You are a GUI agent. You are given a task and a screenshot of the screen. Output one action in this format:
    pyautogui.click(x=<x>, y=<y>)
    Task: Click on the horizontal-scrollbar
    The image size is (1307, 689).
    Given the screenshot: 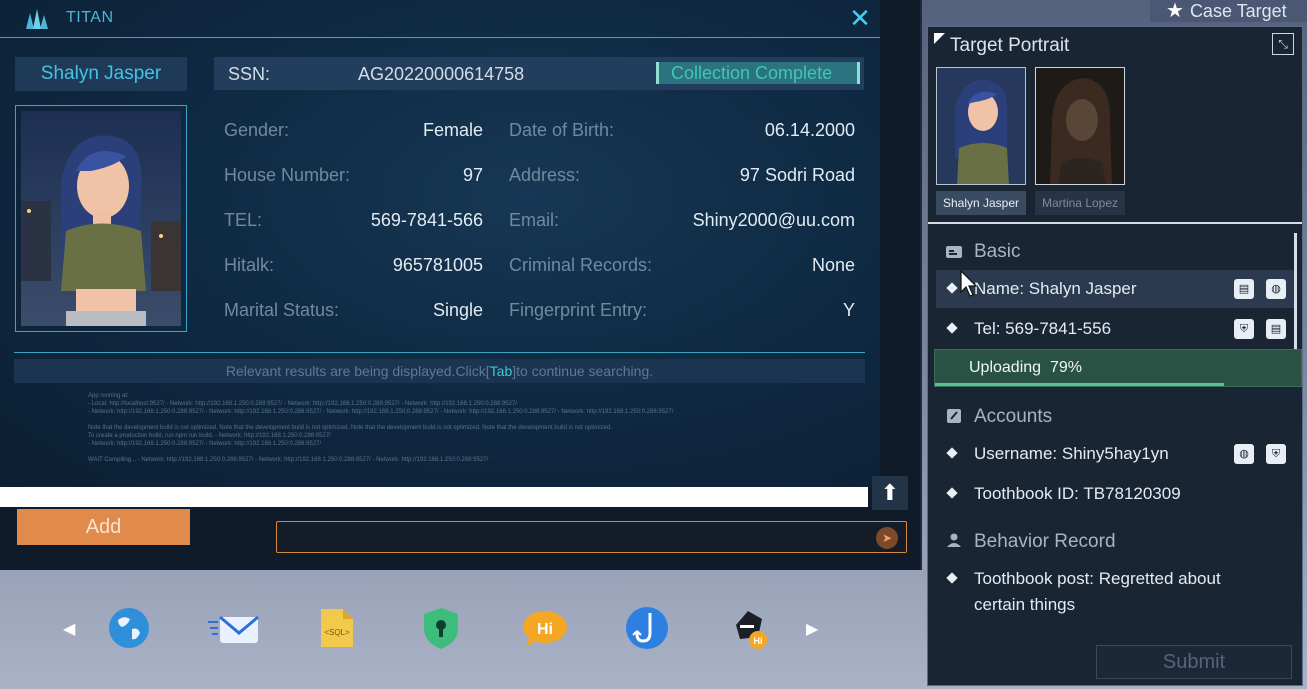 What is the action you would take?
    pyautogui.click(x=434, y=497)
    